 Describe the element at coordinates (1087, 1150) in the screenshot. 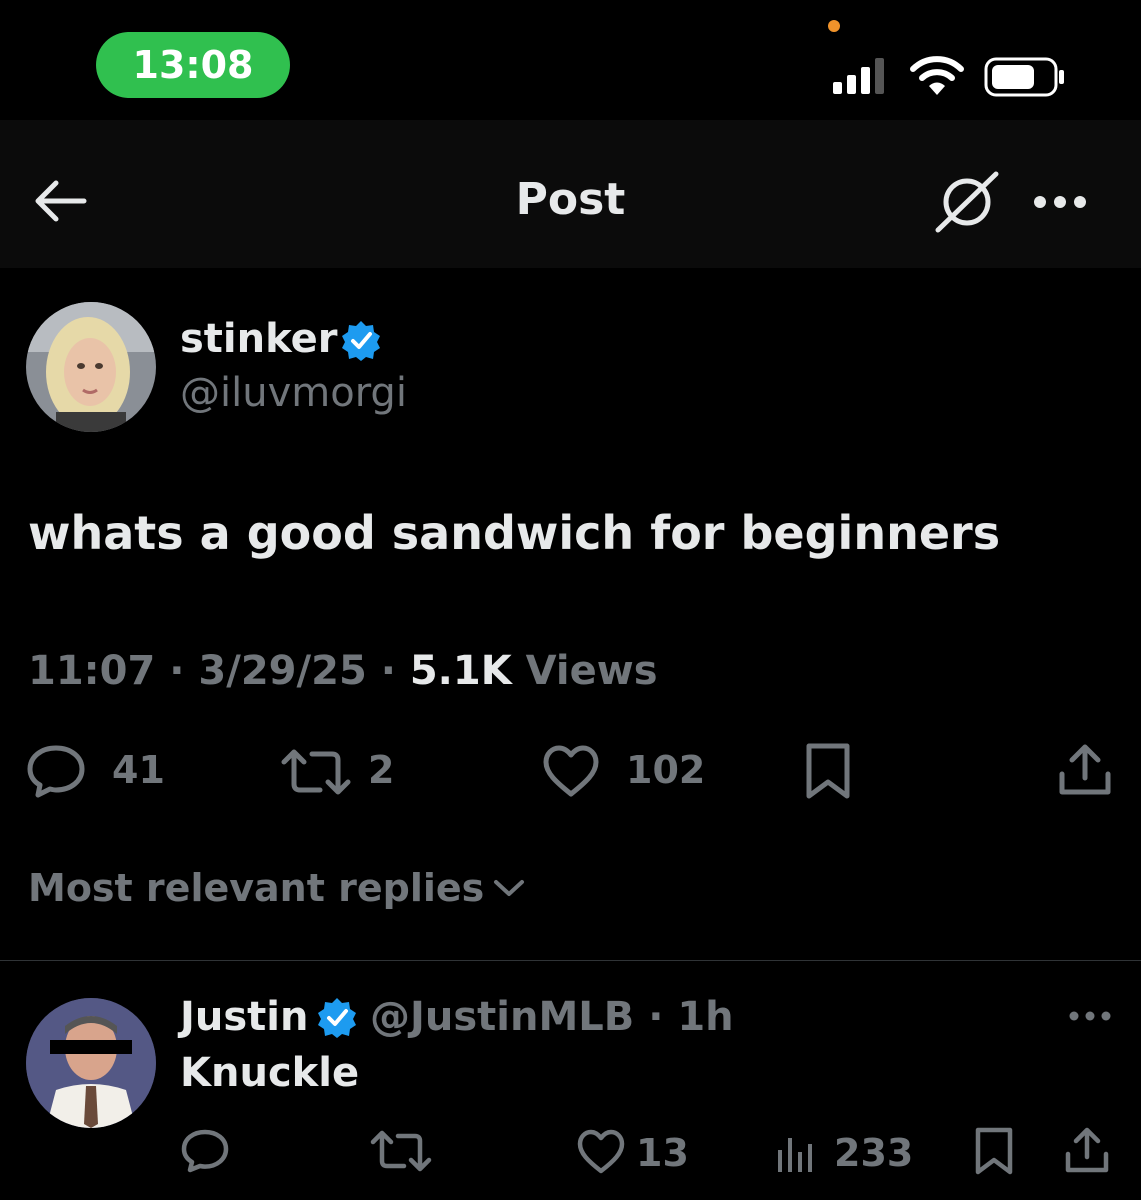

I see `reply-share-icon` at that location.